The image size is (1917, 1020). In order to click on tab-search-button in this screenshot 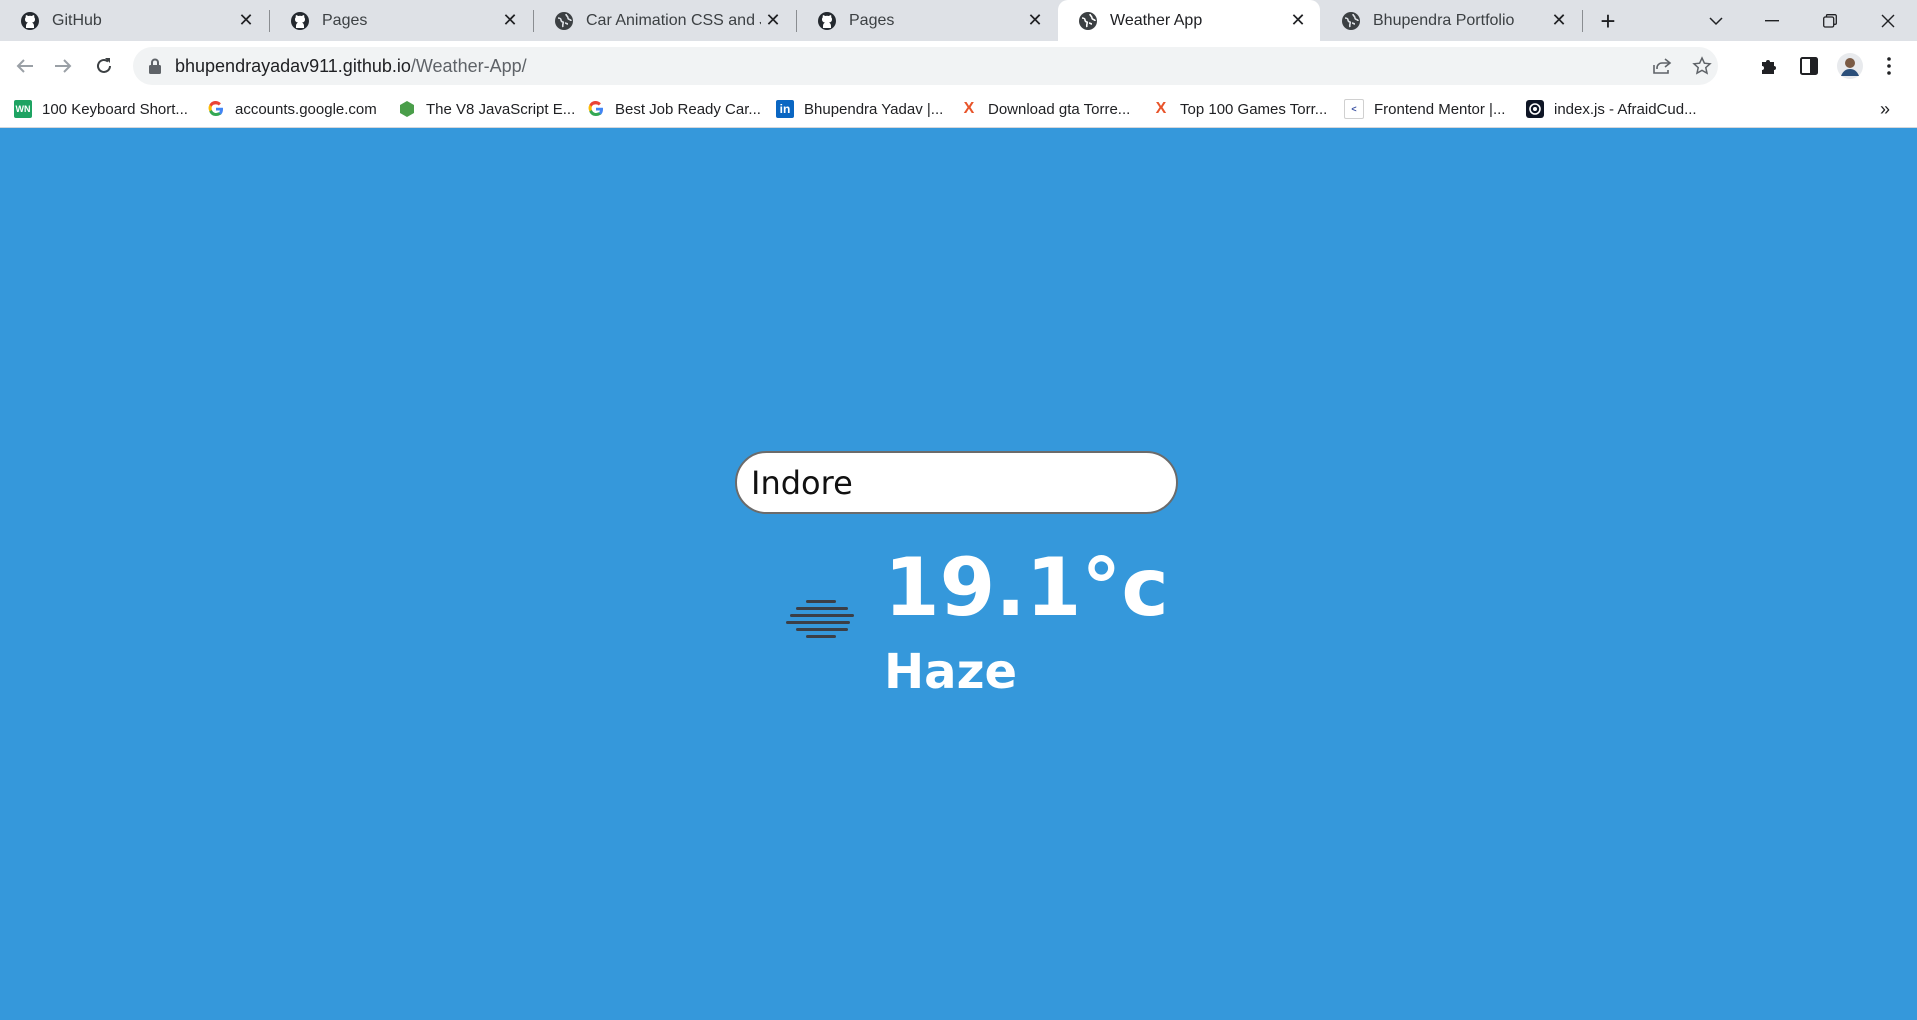, I will do `click(1716, 20)`.